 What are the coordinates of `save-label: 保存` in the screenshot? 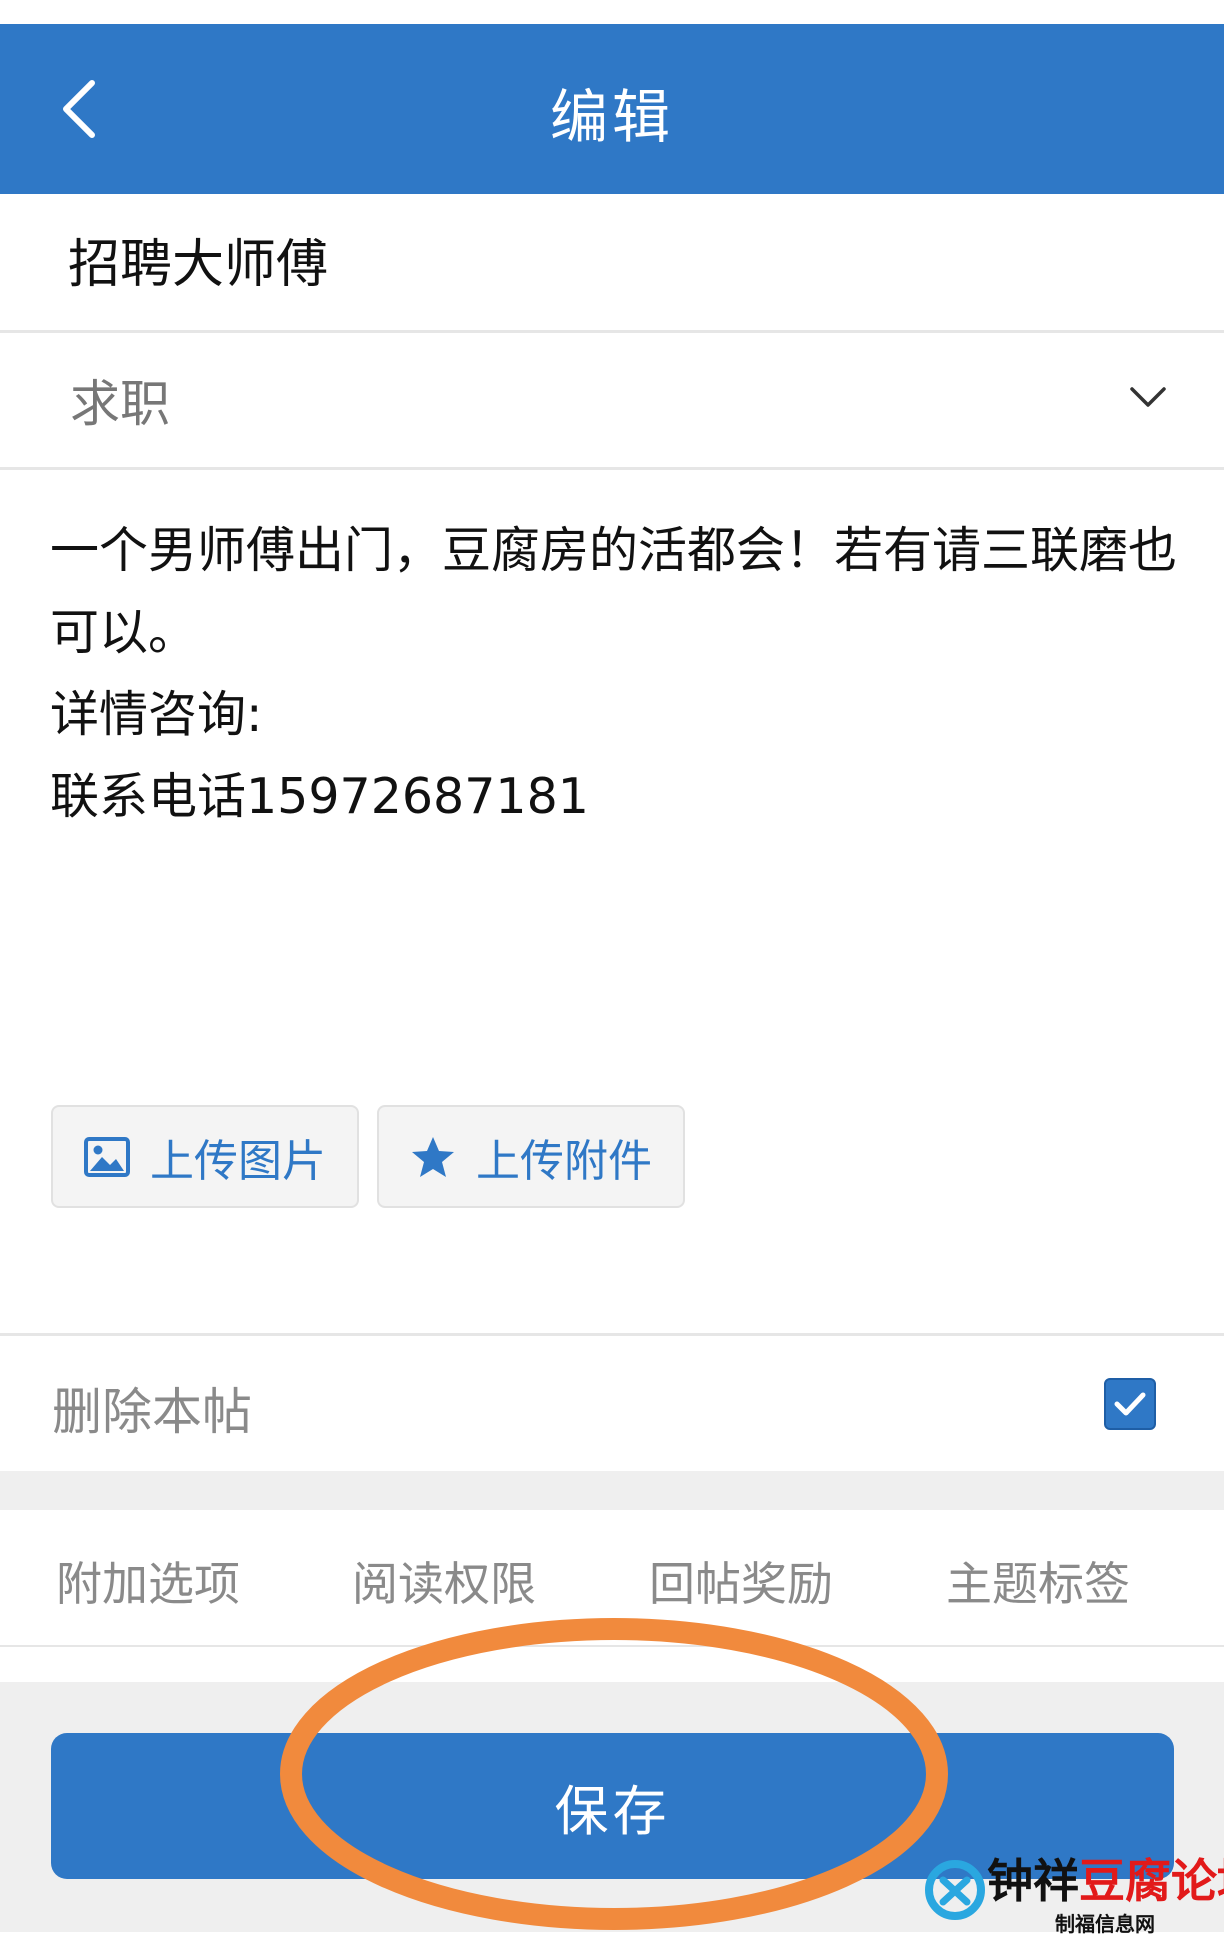 It's located at (612, 1811).